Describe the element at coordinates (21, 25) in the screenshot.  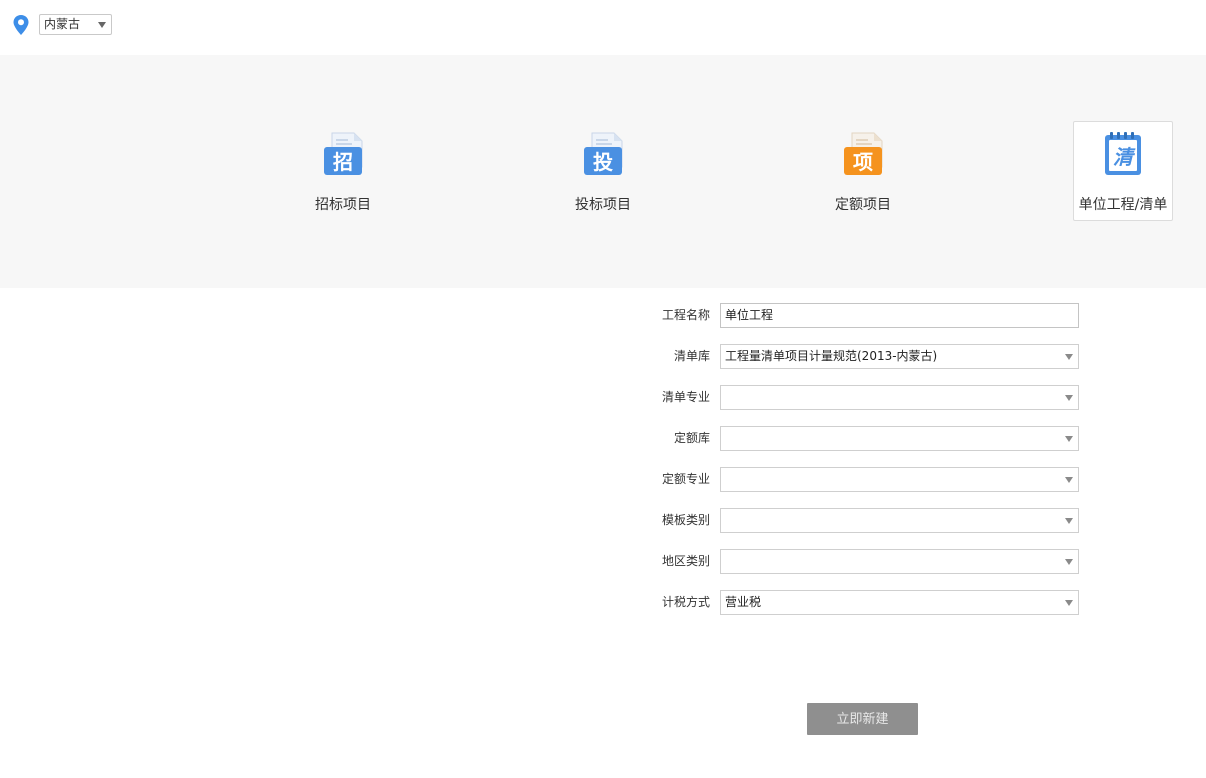
I see `location-pin-icon` at that location.